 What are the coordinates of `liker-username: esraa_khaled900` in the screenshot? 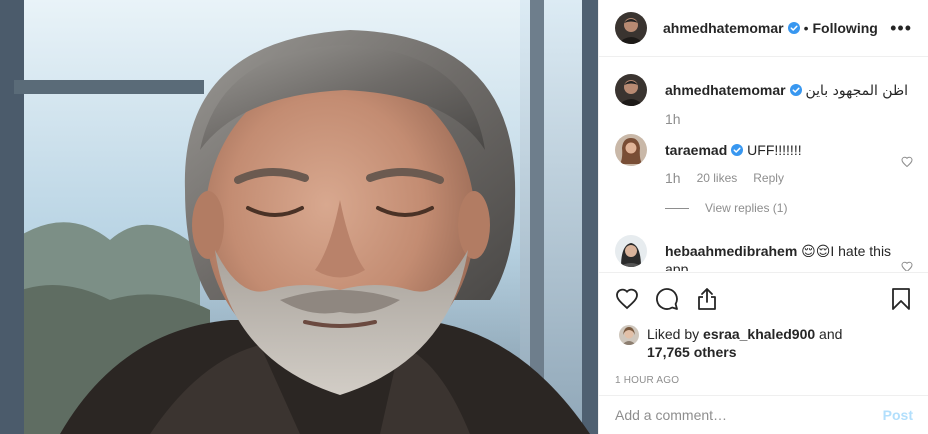 It's located at (759, 334).